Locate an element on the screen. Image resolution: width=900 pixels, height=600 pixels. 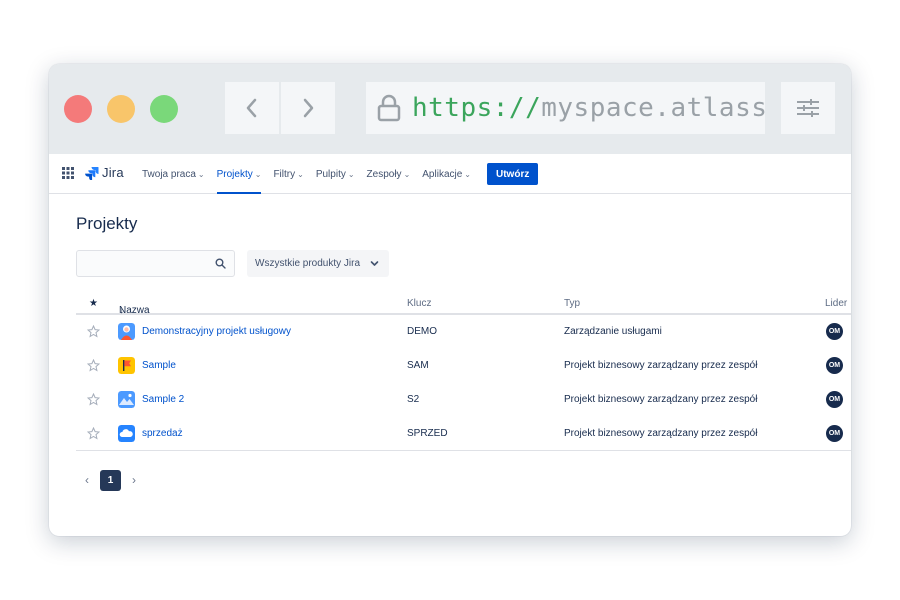
project-key: SAM is located at coordinates (418, 365).